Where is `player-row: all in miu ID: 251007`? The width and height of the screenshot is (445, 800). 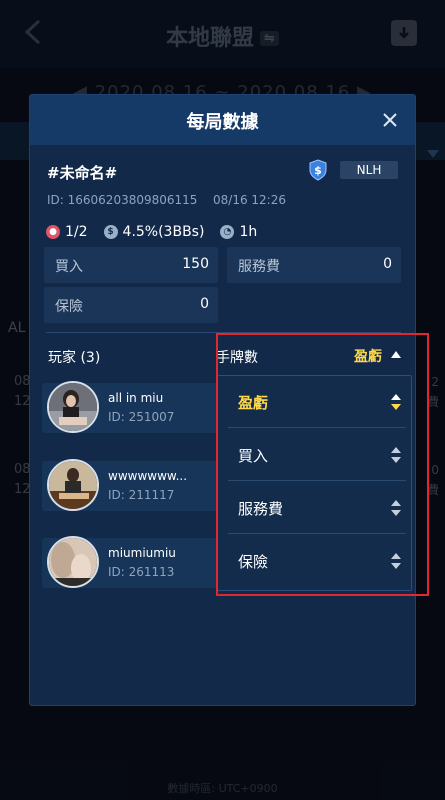 player-row: all in miu ID: 251007 is located at coordinates (130, 407).